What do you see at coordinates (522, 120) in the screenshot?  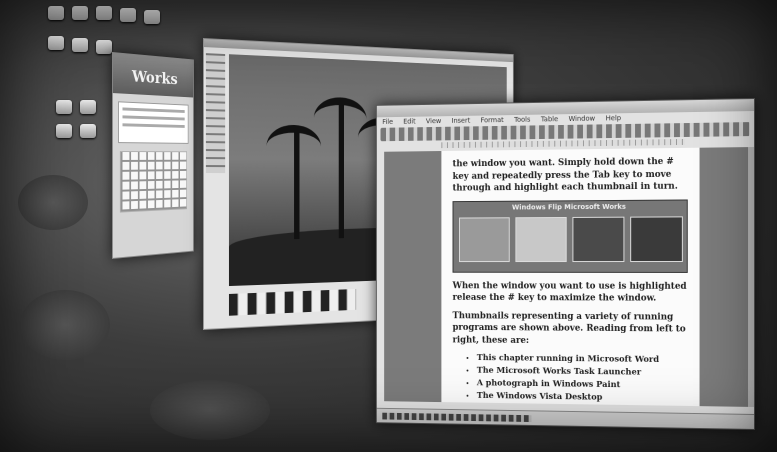 I see `menu-tools: Tools` at bounding box center [522, 120].